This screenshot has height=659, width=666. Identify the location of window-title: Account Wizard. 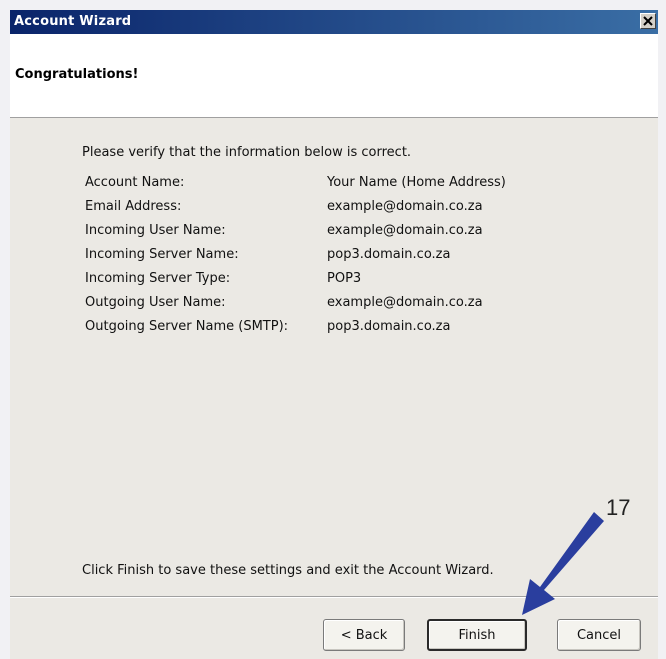
(73, 21).